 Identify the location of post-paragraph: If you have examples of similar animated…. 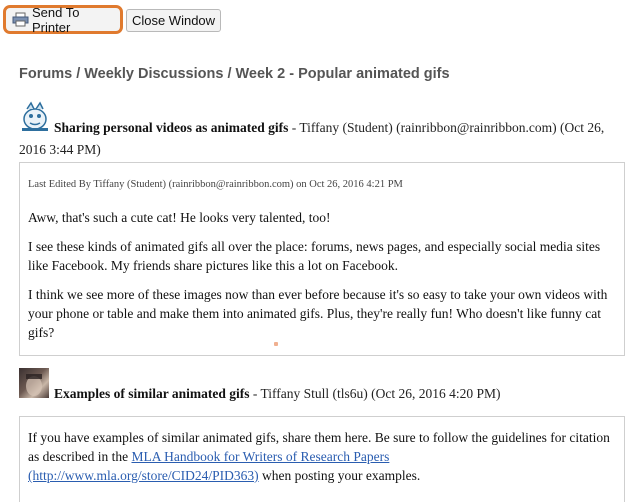
(322, 456).